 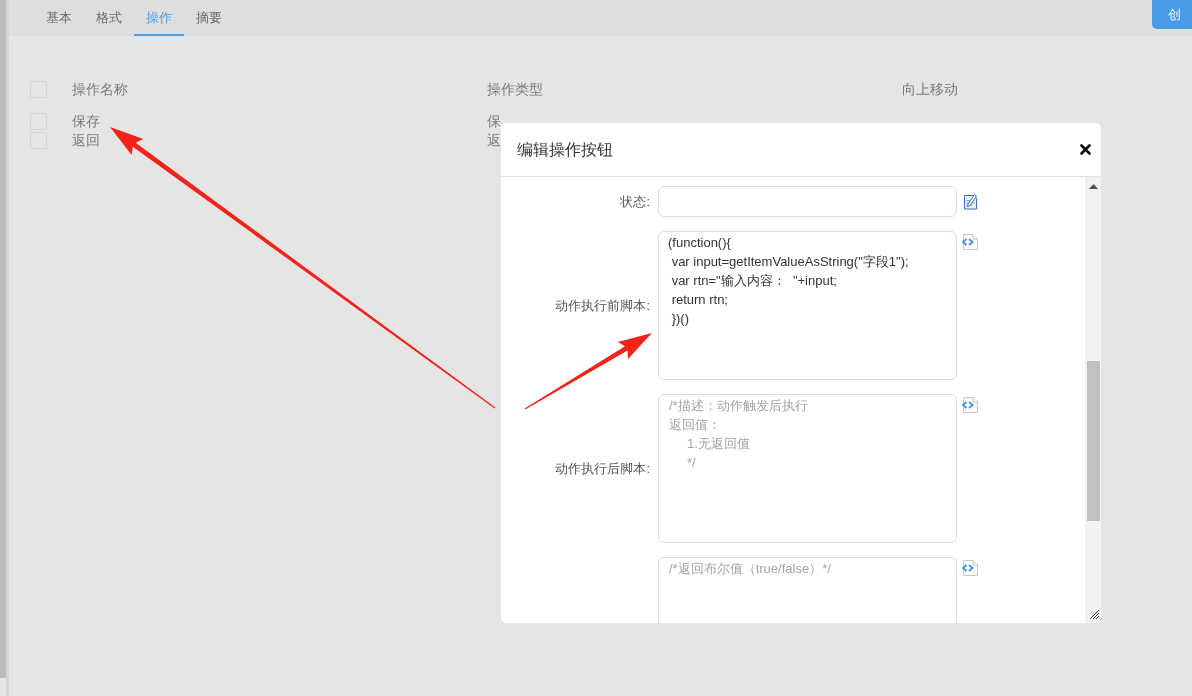 What do you see at coordinates (565, 149) in the screenshot?
I see `dialog-title: 编辑操作按钮` at bounding box center [565, 149].